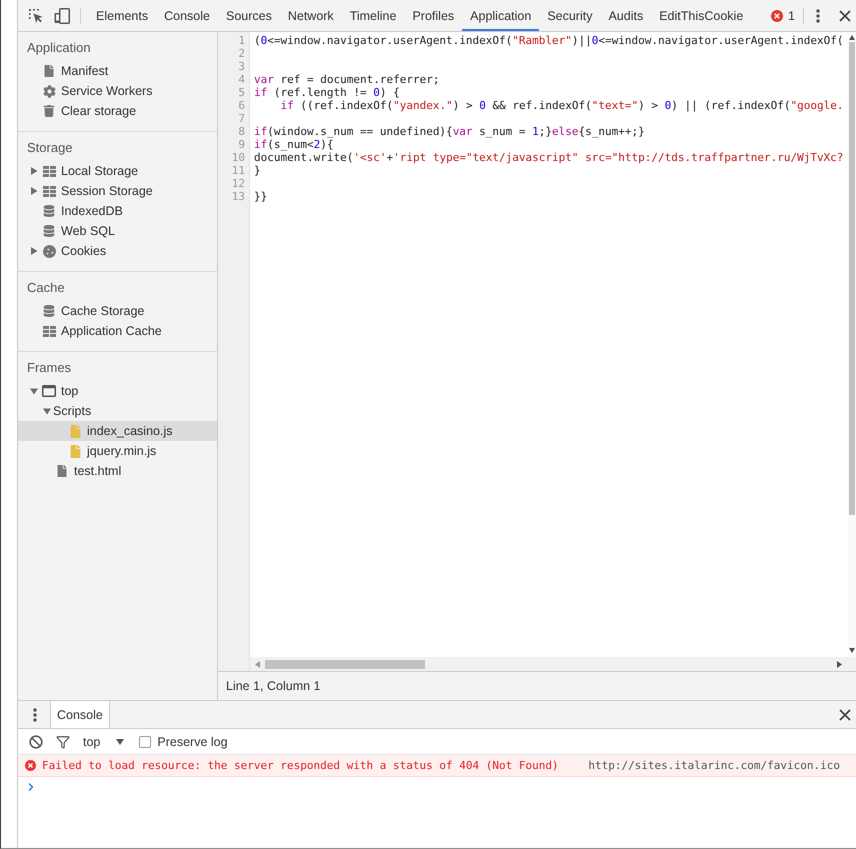 The width and height of the screenshot is (856, 849). Describe the element at coordinates (249, 15) in the screenshot. I see `panel-tab: Sources` at that location.